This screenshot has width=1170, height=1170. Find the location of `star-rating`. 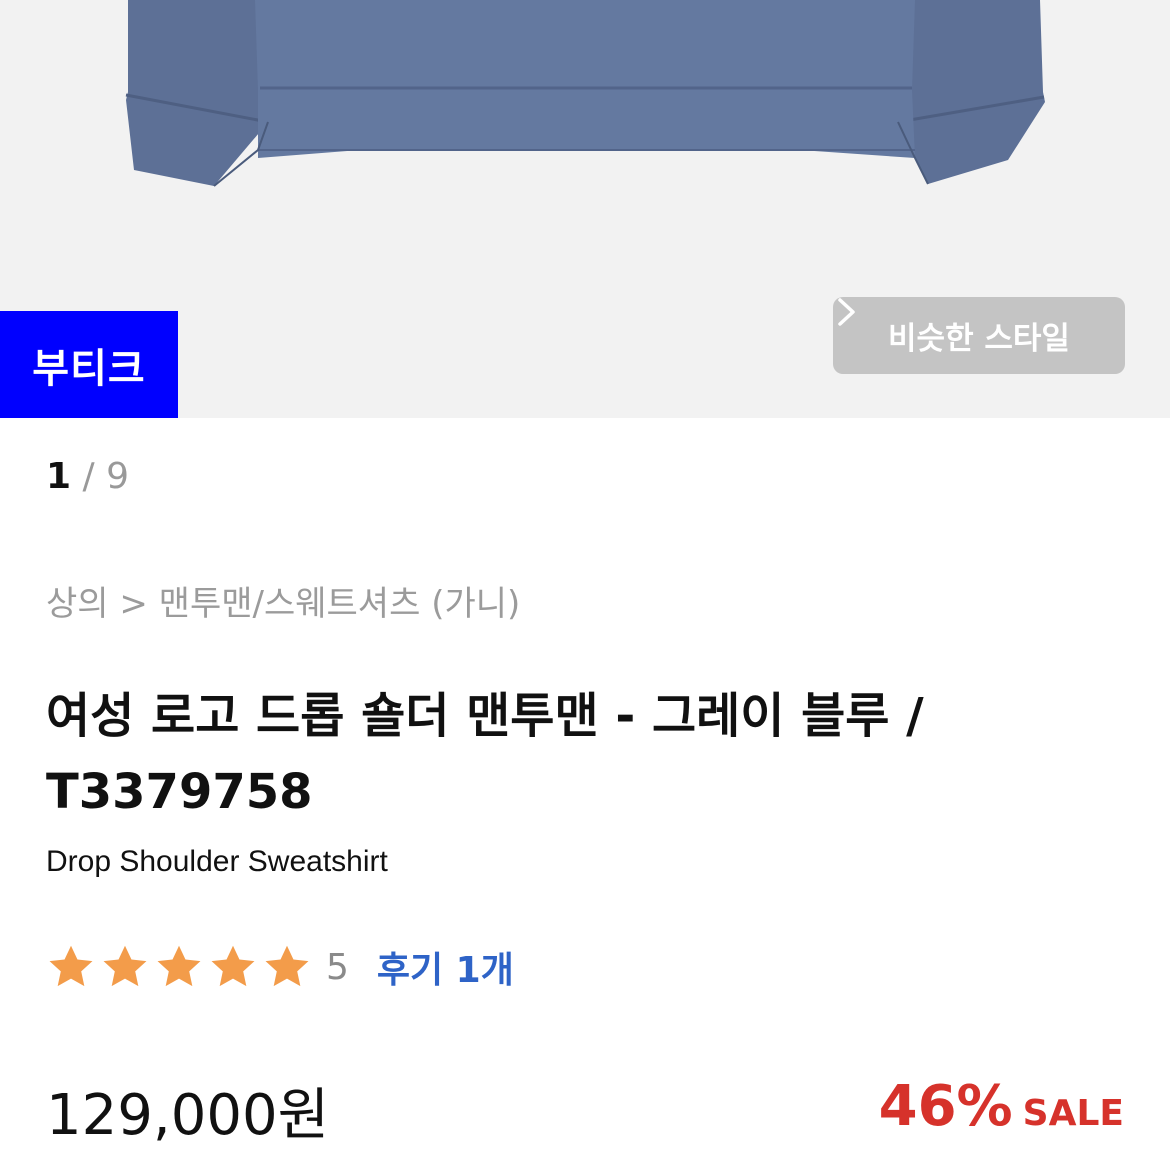

star-rating is located at coordinates (179, 967).